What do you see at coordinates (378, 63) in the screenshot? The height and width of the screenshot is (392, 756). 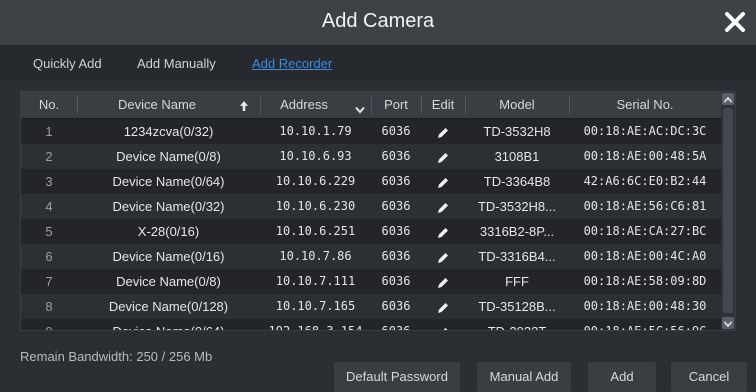 I see `tab-bar: Quickly Add Add Manually Add Recorder` at bounding box center [378, 63].